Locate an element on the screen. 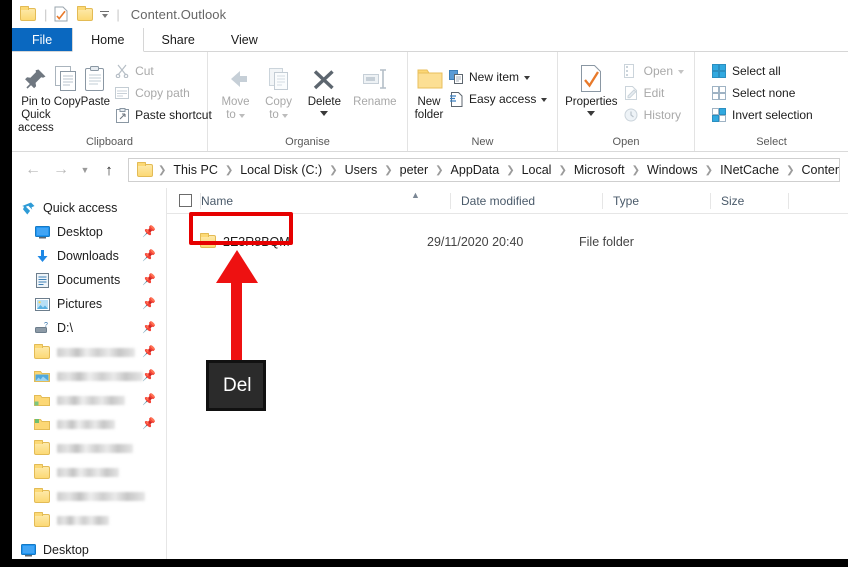  picture-folder-icon is located at coordinates (42, 376).